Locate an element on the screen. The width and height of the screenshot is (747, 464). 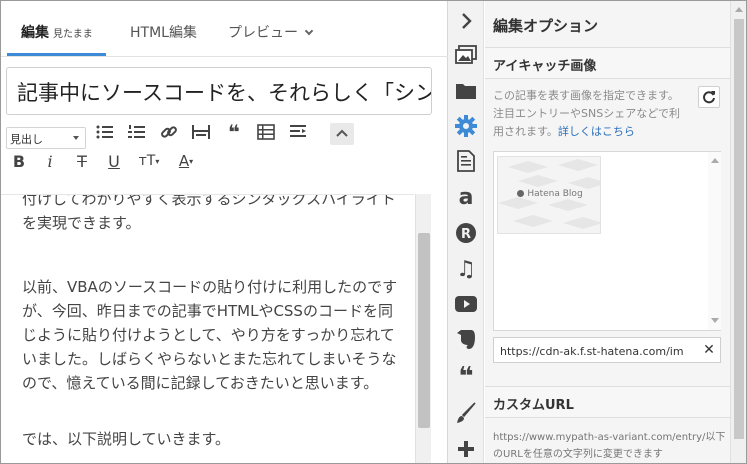
tab-preview-label: プレビュー is located at coordinates (263, 33).